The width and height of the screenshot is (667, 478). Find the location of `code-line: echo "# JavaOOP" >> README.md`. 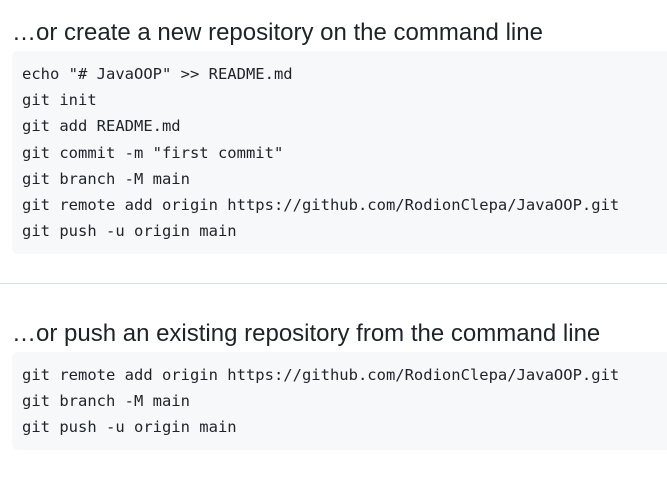

code-line: echo "# JavaOOP" >> README.md is located at coordinates (157, 74).